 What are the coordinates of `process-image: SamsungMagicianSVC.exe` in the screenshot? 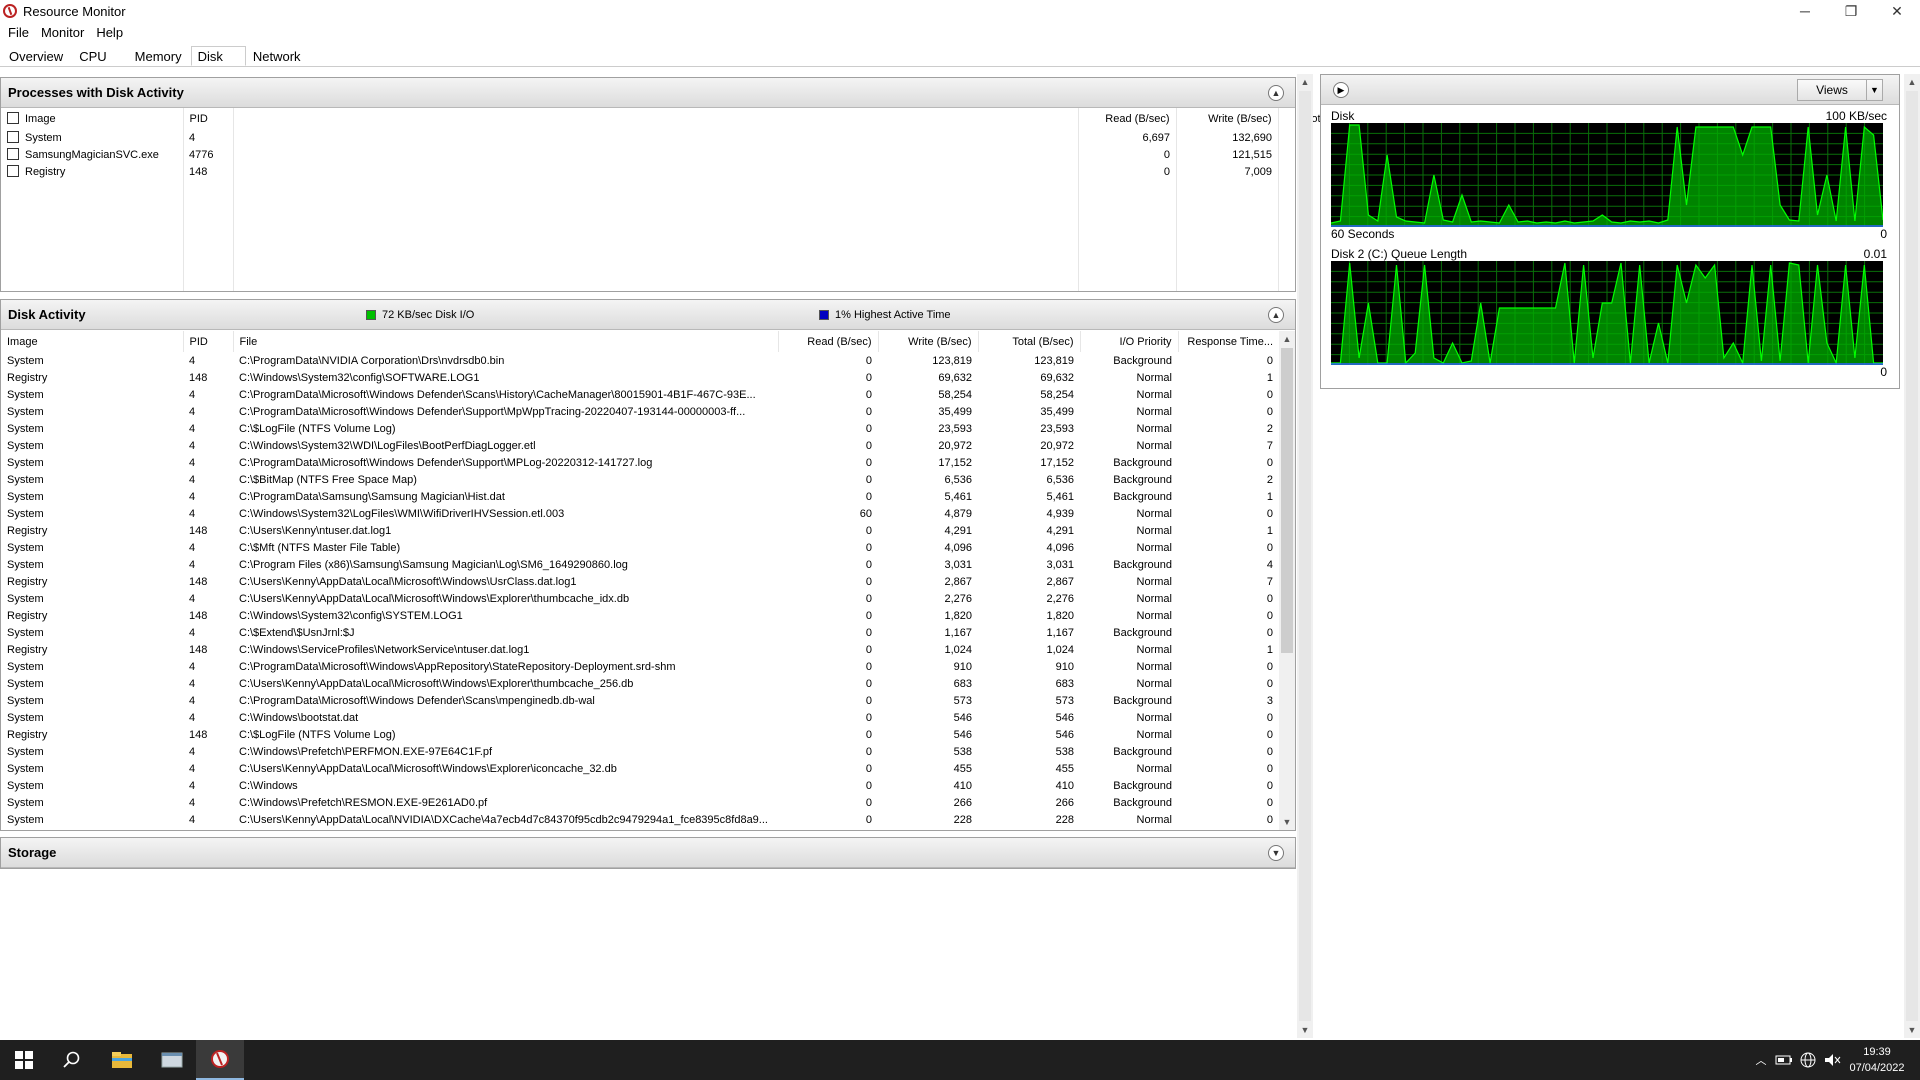 It's located at (92, 154).